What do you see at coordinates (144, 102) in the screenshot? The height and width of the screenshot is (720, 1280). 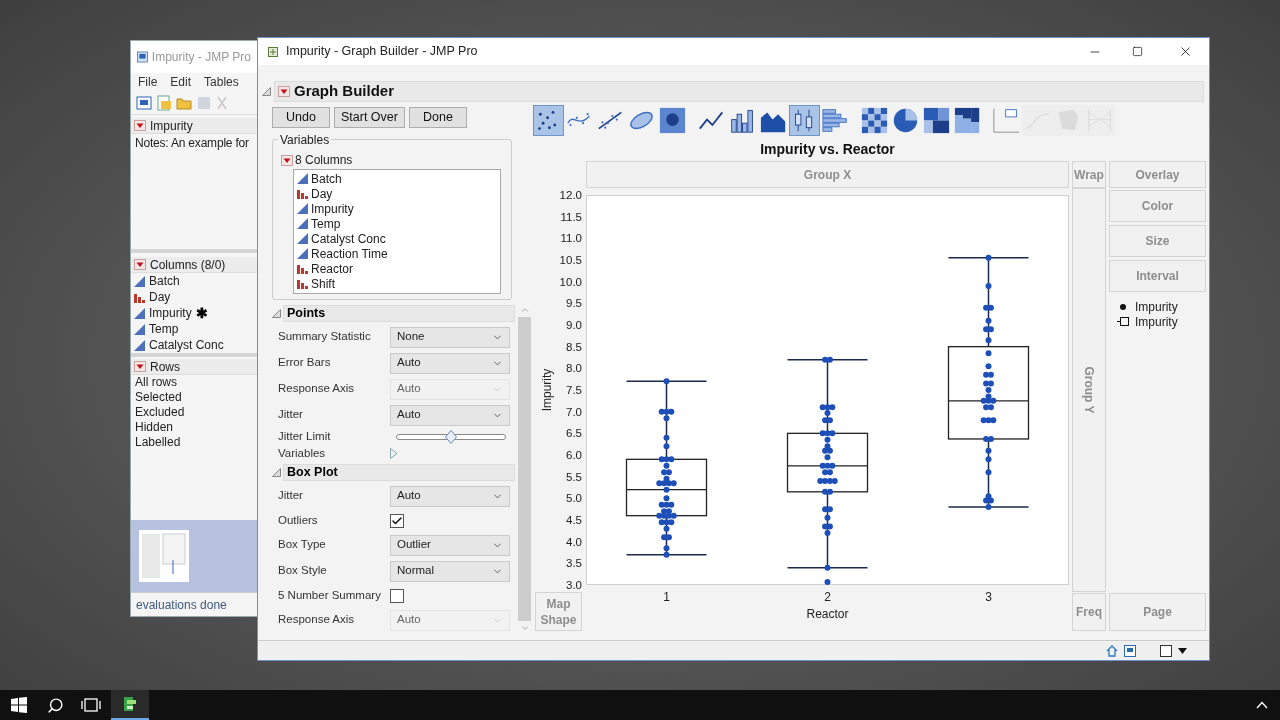 I see `new-table-icon` at bounding box center [144, 102].